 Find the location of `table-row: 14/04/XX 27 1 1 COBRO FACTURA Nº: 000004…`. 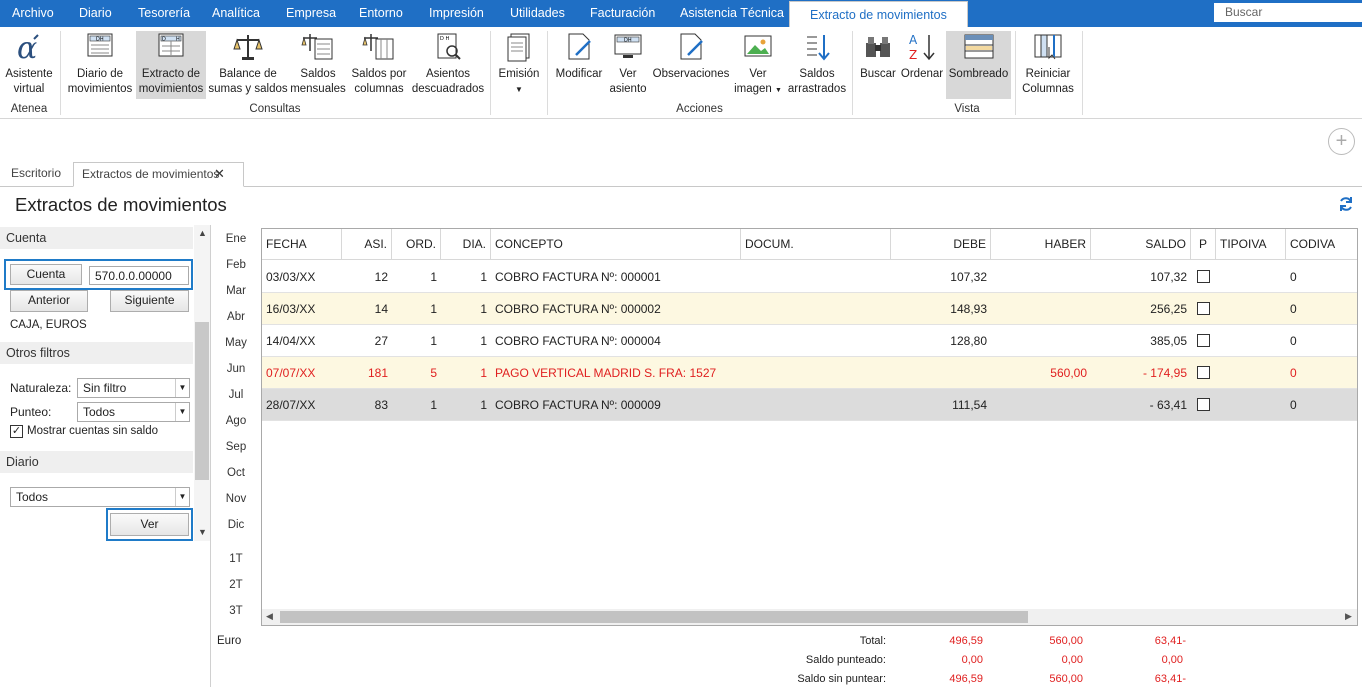

table-row: 14/04/XX 27 1 1 COBRO FACTURA Nº: 000004… is located at coordinates (809, 341).